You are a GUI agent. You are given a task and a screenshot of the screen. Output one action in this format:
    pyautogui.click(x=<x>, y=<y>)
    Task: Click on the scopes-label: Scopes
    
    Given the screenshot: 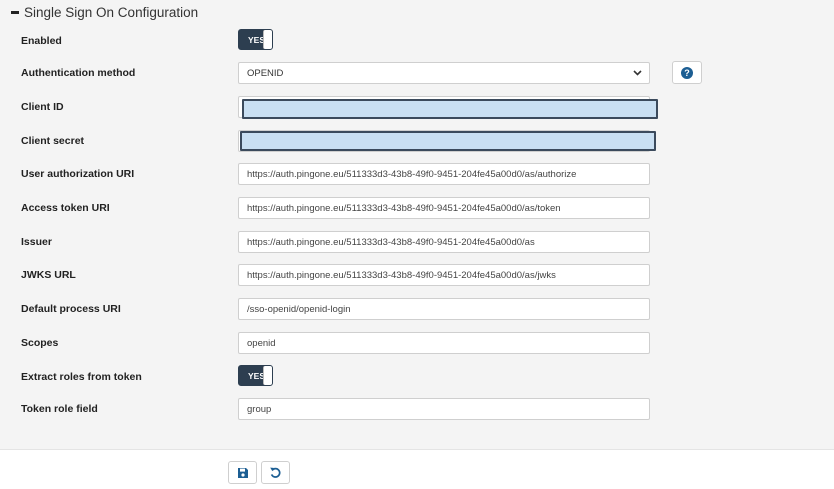 What is the action you would take?
    pyautogui.click(x=40, y=343)
    